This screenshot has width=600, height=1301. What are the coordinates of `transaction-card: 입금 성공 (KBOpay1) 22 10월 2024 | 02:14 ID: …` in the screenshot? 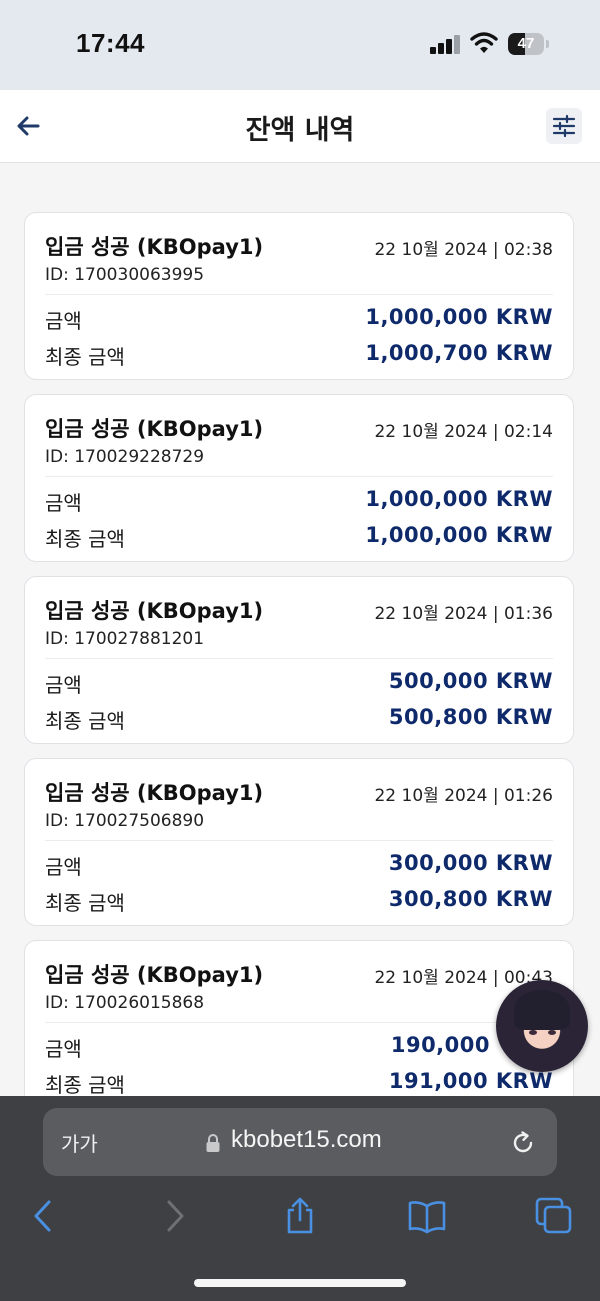 It's located at (299, 478).